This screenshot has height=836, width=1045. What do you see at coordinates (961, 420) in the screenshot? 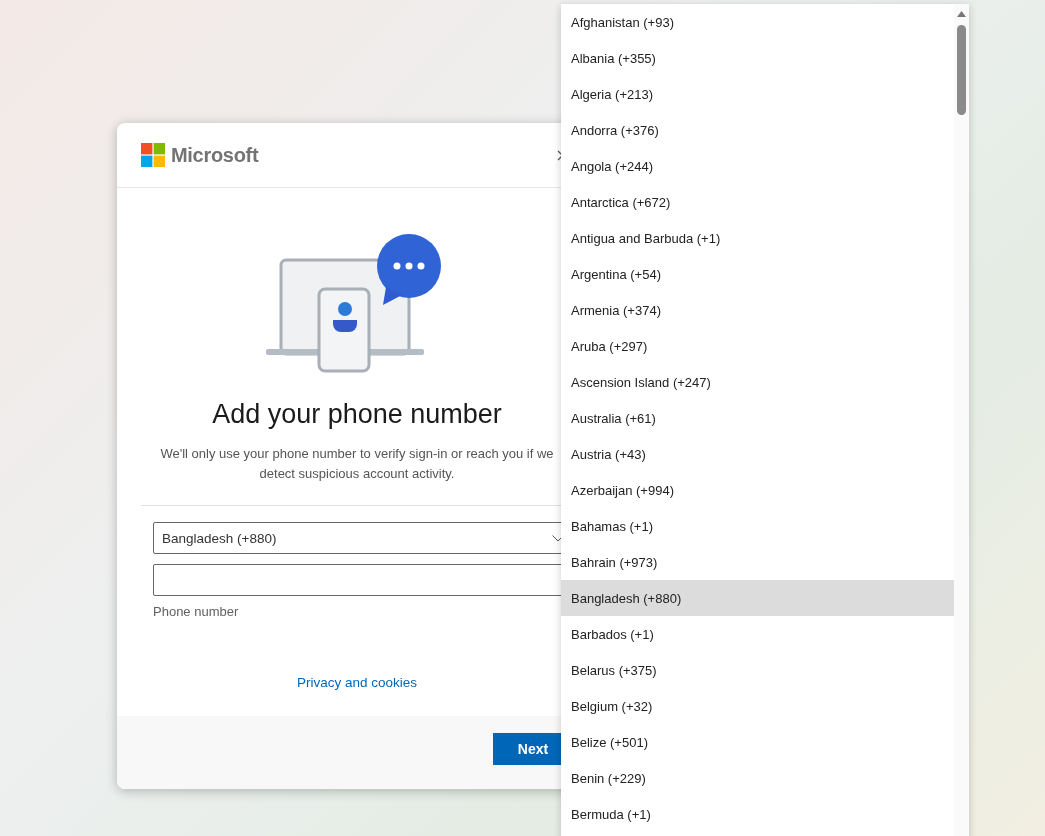
I see `scrollbar` at bounding box center [961, 420].